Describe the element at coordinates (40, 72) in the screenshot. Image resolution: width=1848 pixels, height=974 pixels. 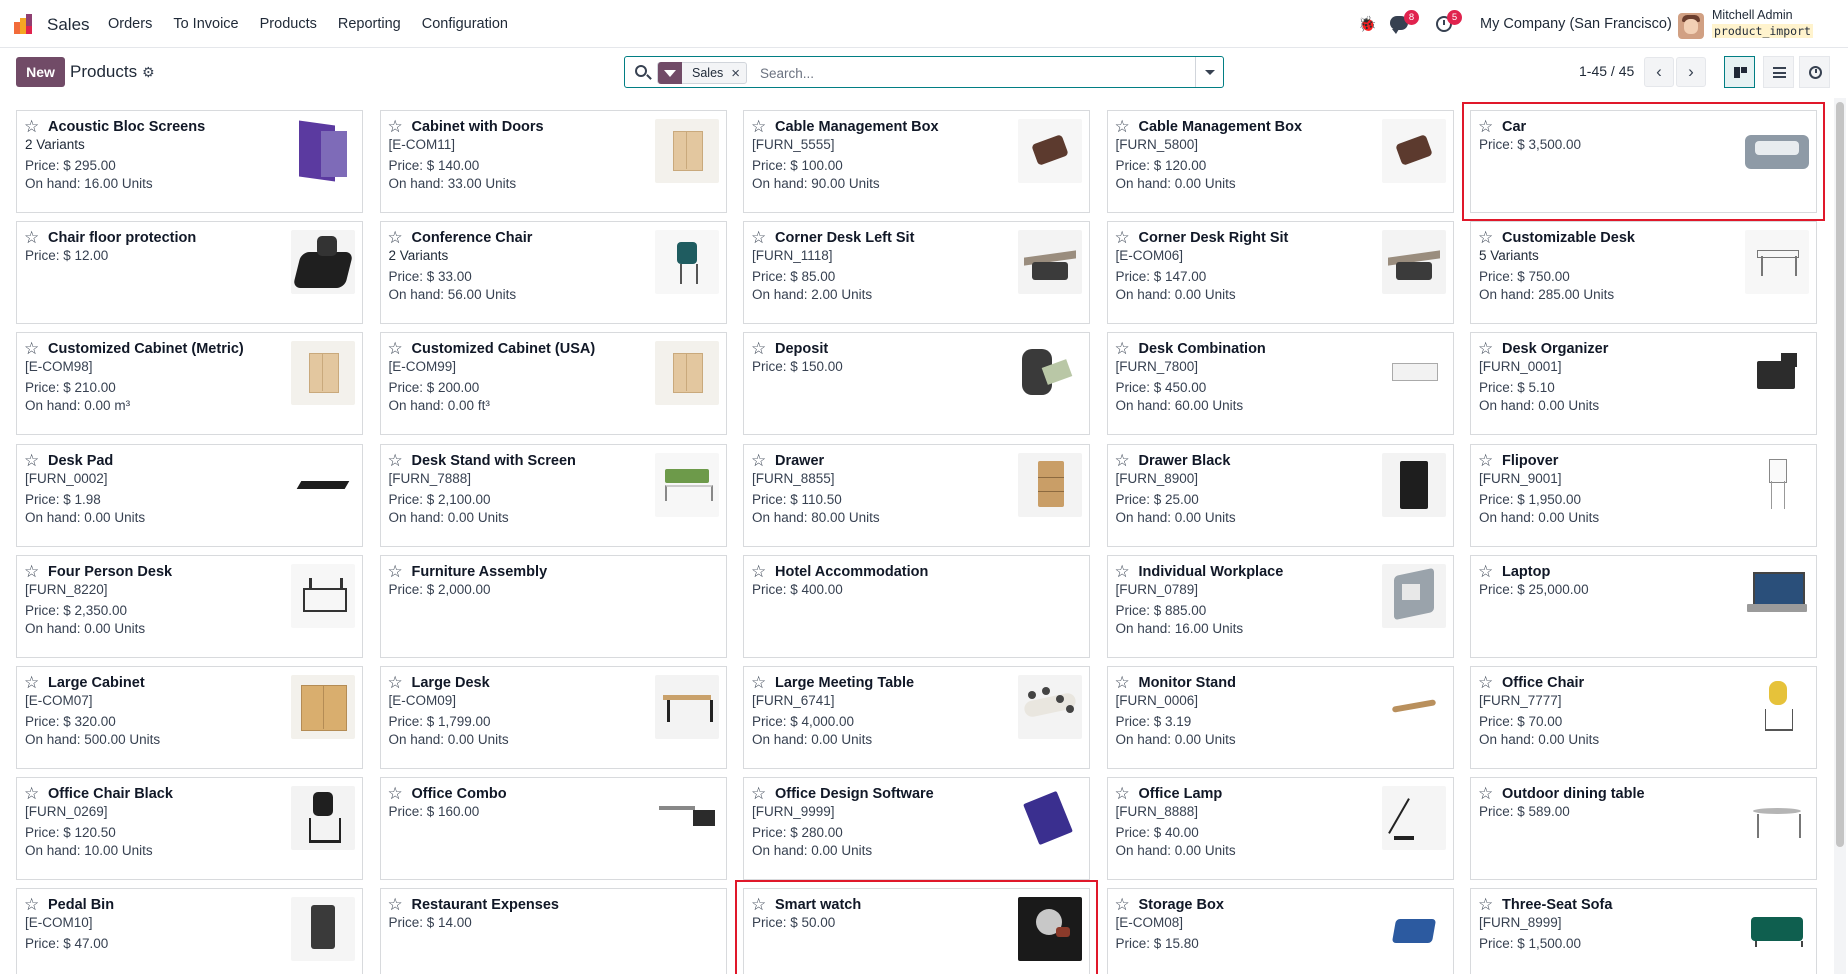
I see `new-button: New` at that location.